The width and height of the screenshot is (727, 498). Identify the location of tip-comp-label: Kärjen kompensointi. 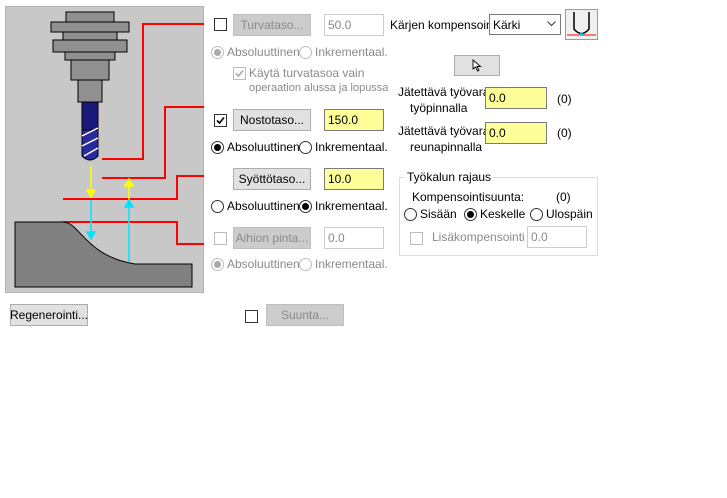
(444, 25).